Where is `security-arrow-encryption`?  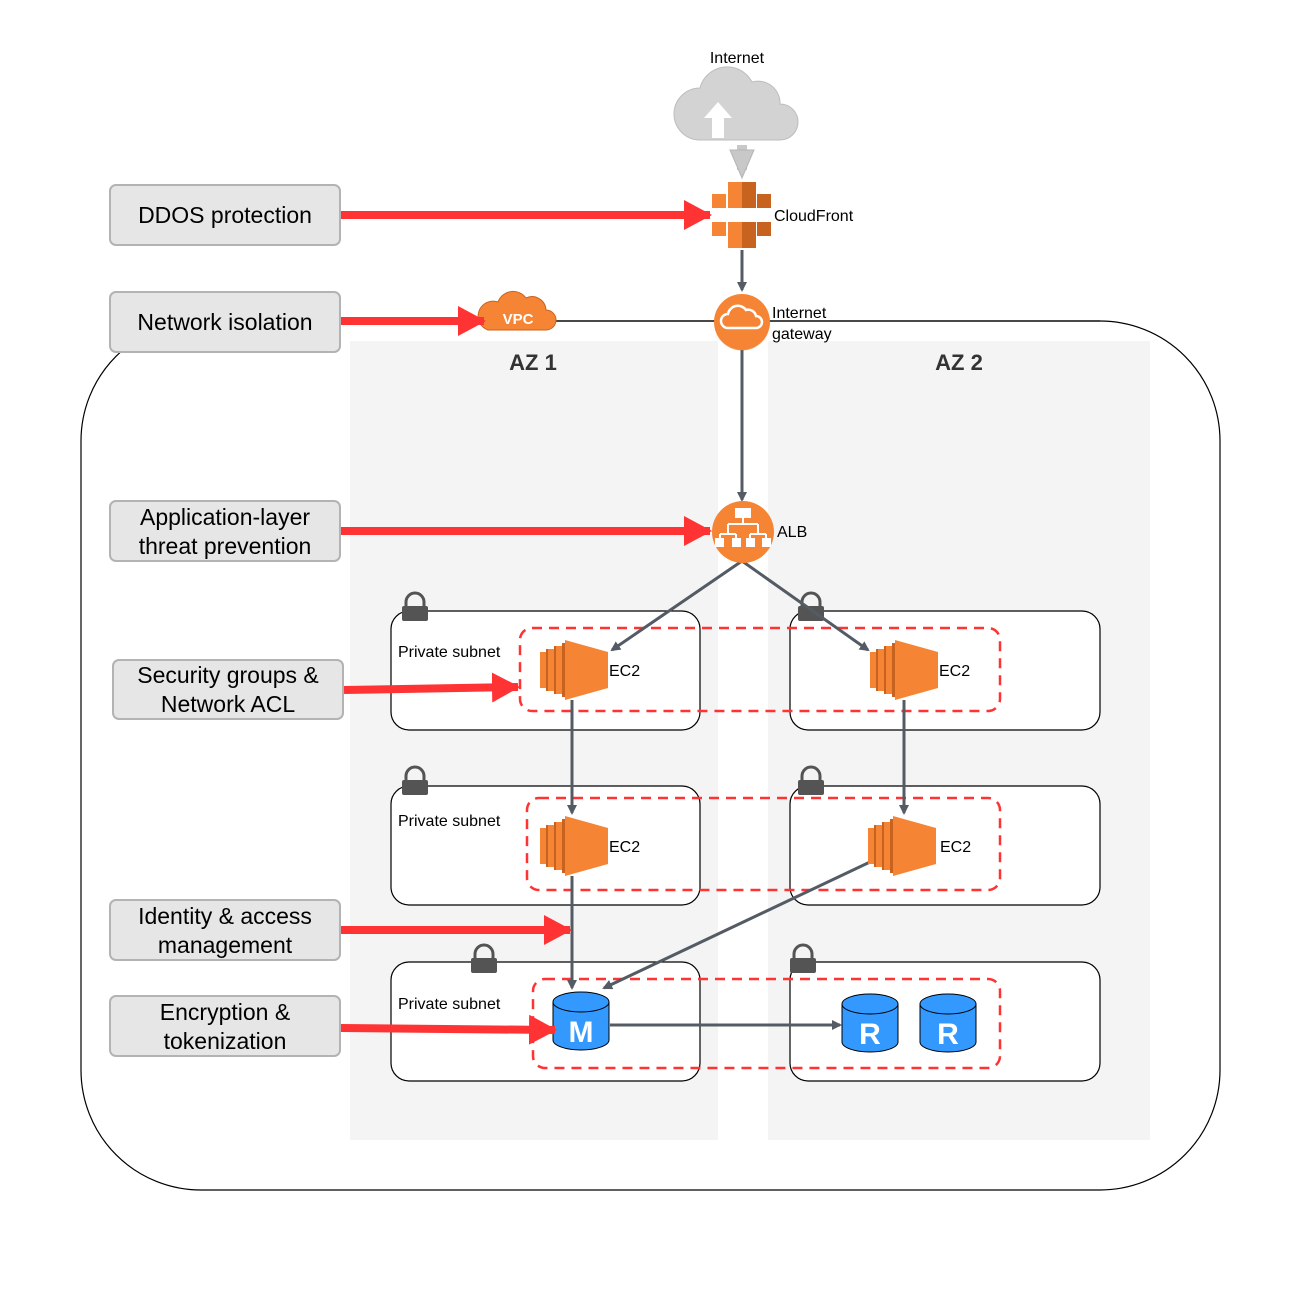
security-arrow-encryption is located at coordinates (448, 1029).